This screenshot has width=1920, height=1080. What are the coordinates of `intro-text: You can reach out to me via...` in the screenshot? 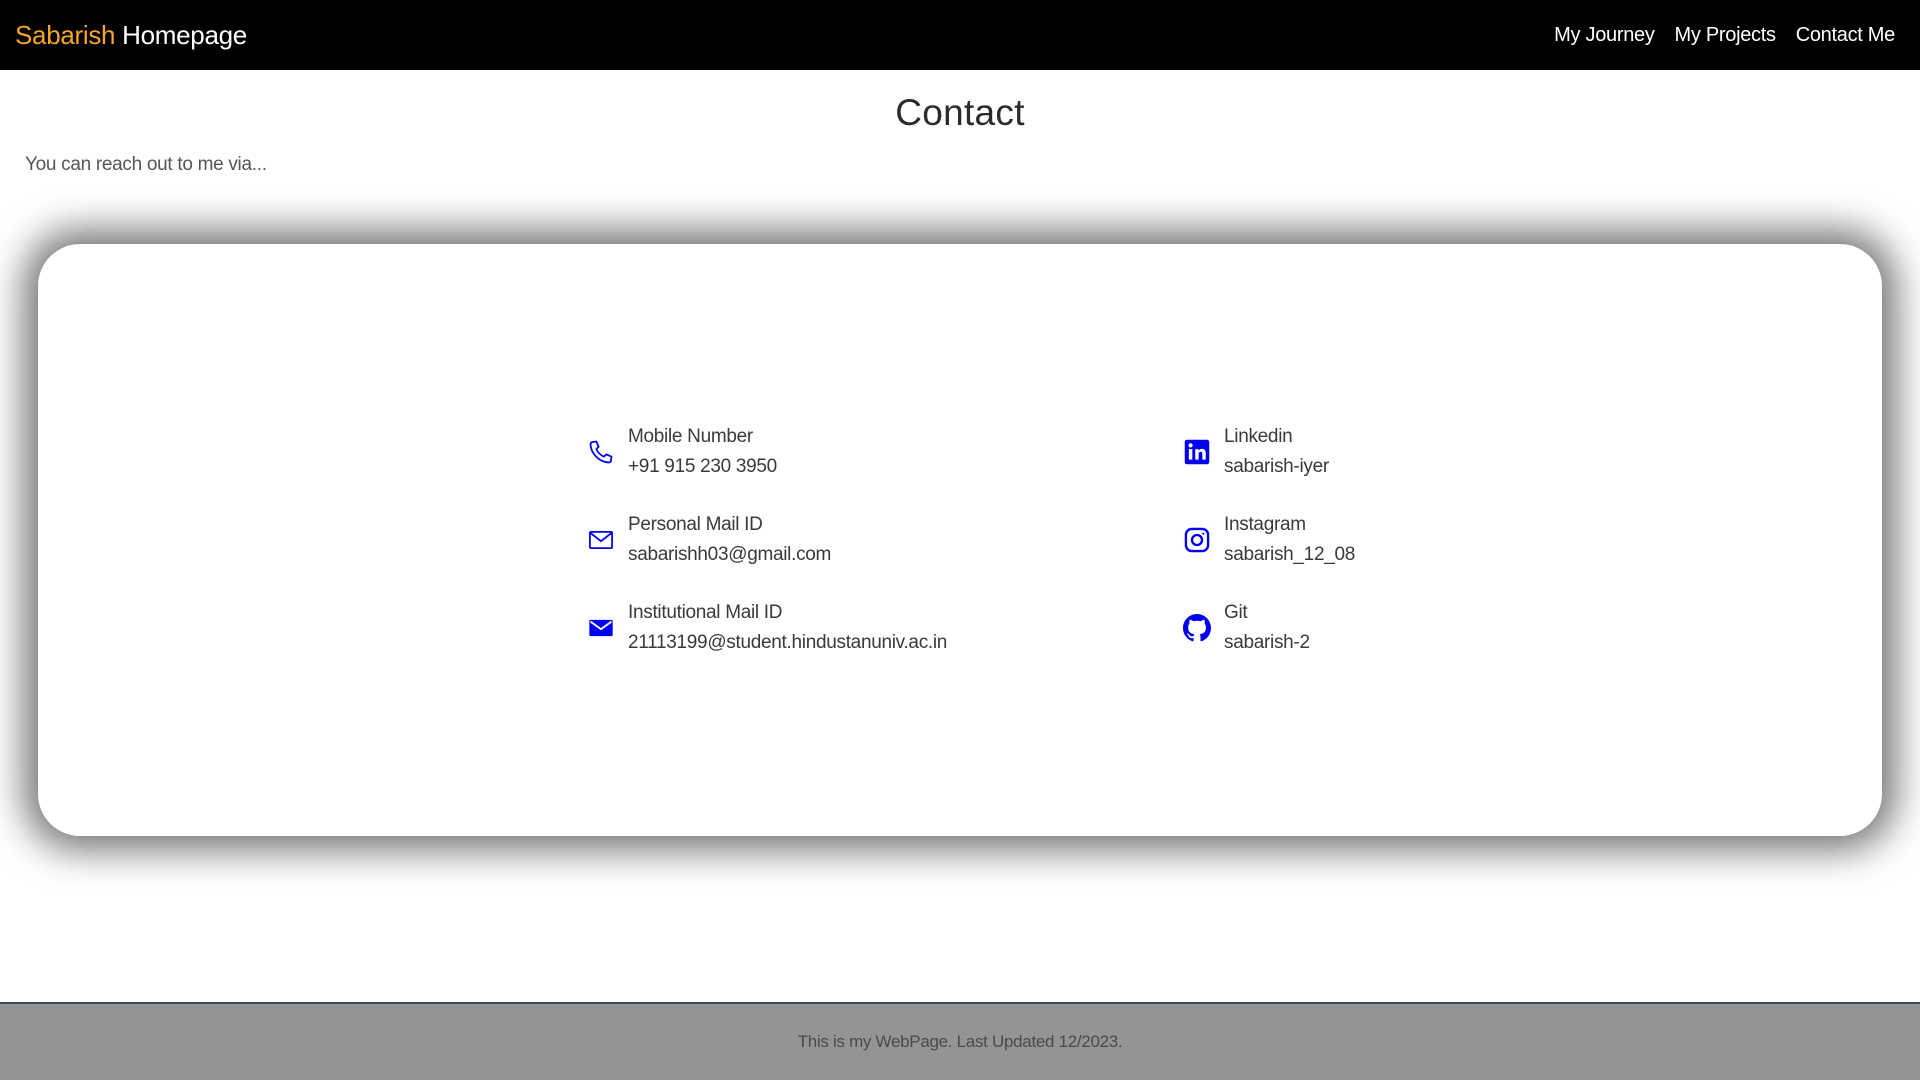 It's located at (146, 164).